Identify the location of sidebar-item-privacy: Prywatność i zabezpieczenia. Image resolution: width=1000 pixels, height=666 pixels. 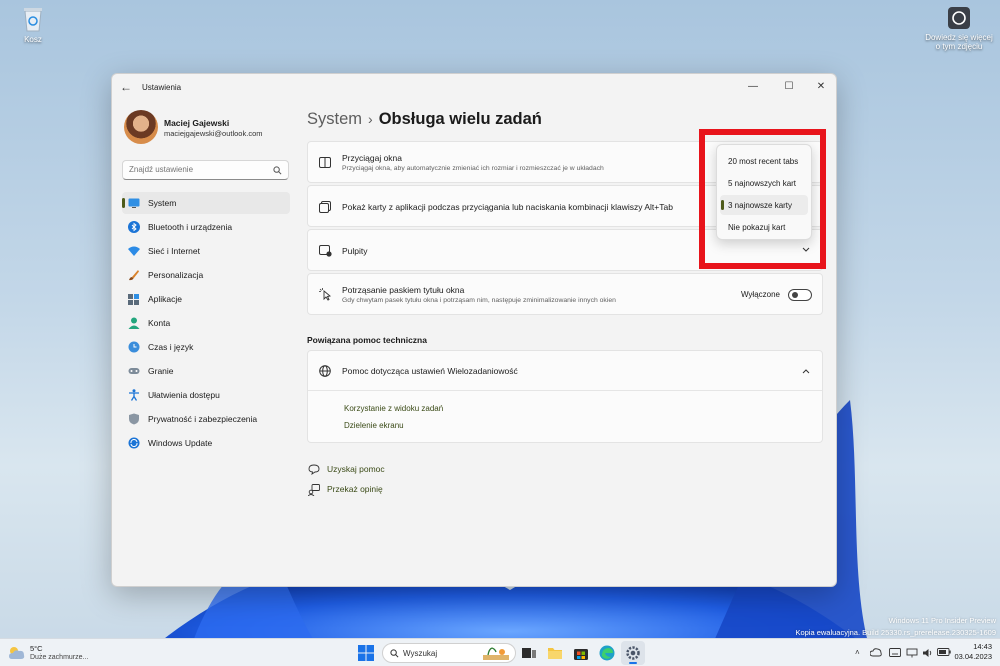
(206, 419).